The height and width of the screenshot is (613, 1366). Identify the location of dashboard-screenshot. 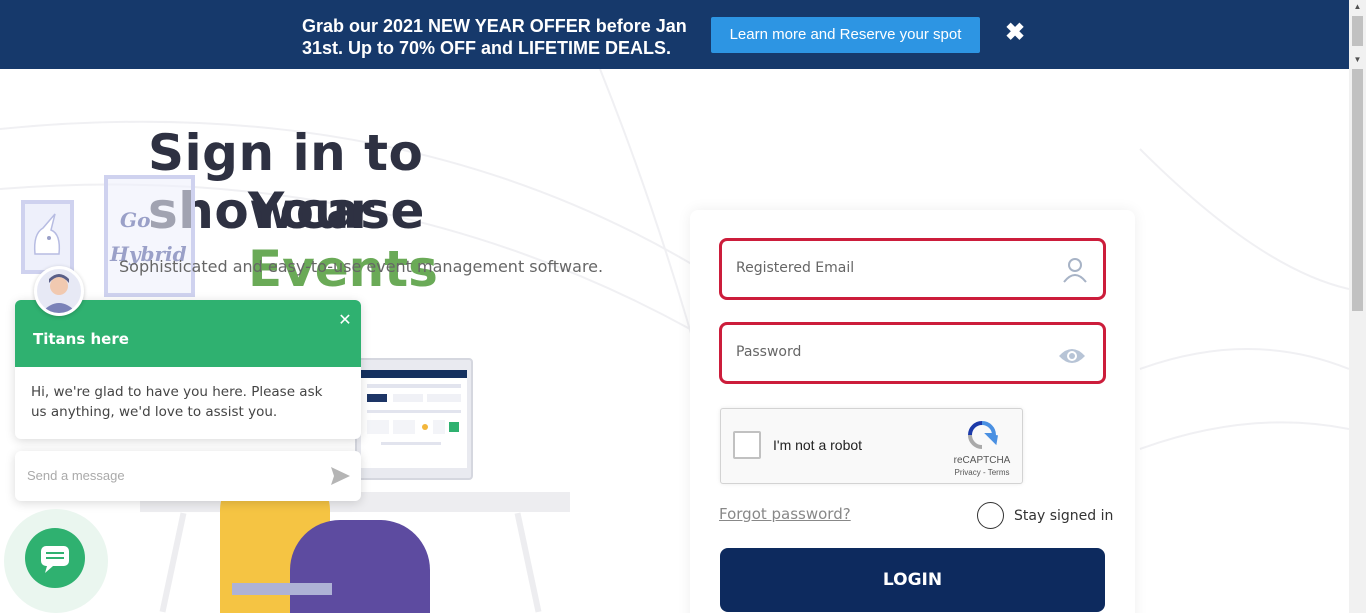
(414, 419).